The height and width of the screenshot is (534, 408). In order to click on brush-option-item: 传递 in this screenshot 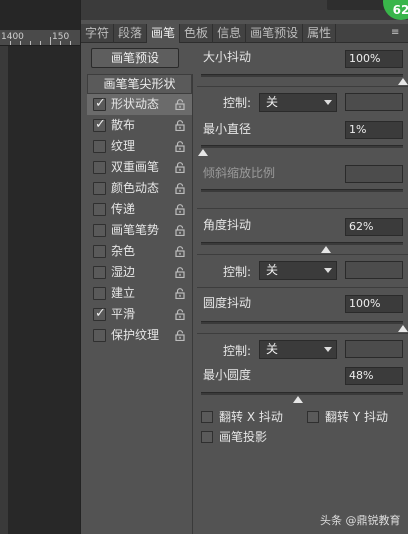, I will do `click(139, 209)`.